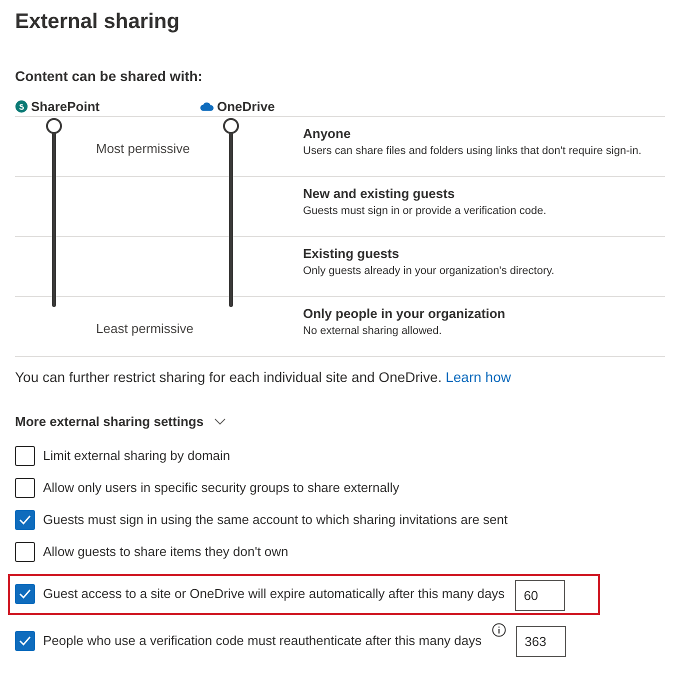 The width and height of the screenshot is (678, 679). Describe the element at coordinates (472, 151) in the screenshot. I see `level-description: Users can share files and folders using links that don't require sign-in.` at that location.